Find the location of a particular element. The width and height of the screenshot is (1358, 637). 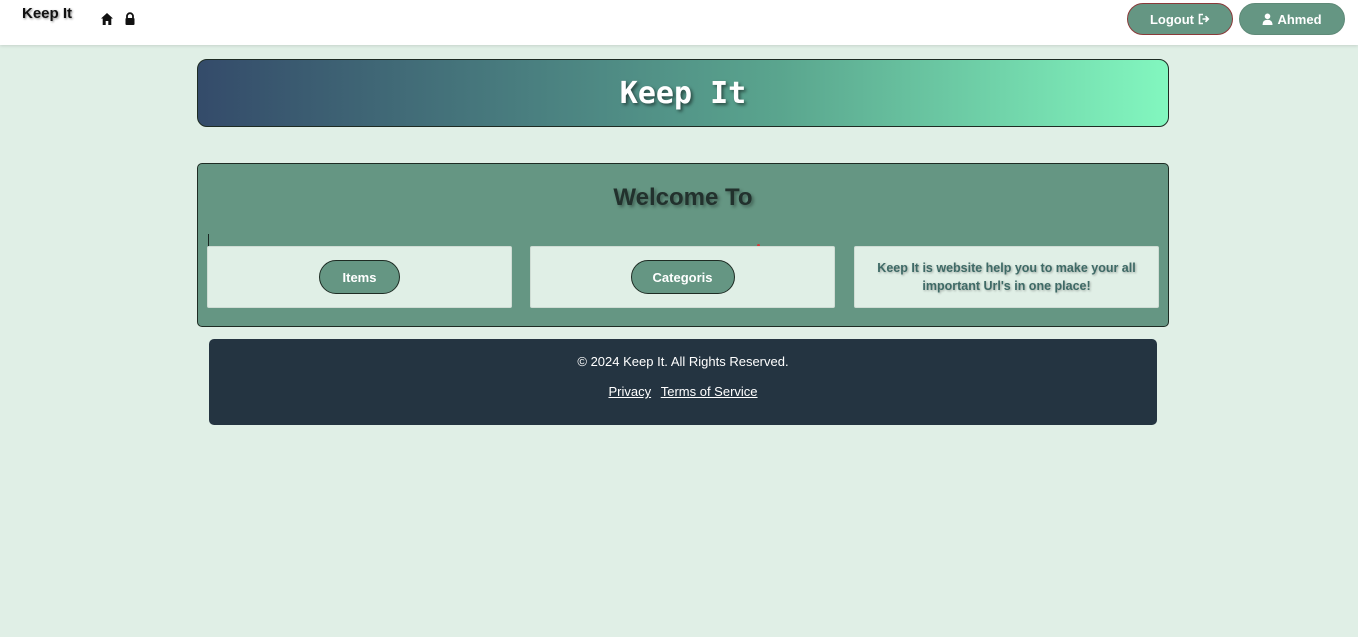

brand-logo: Keep It is located at coordinates (47, 13).